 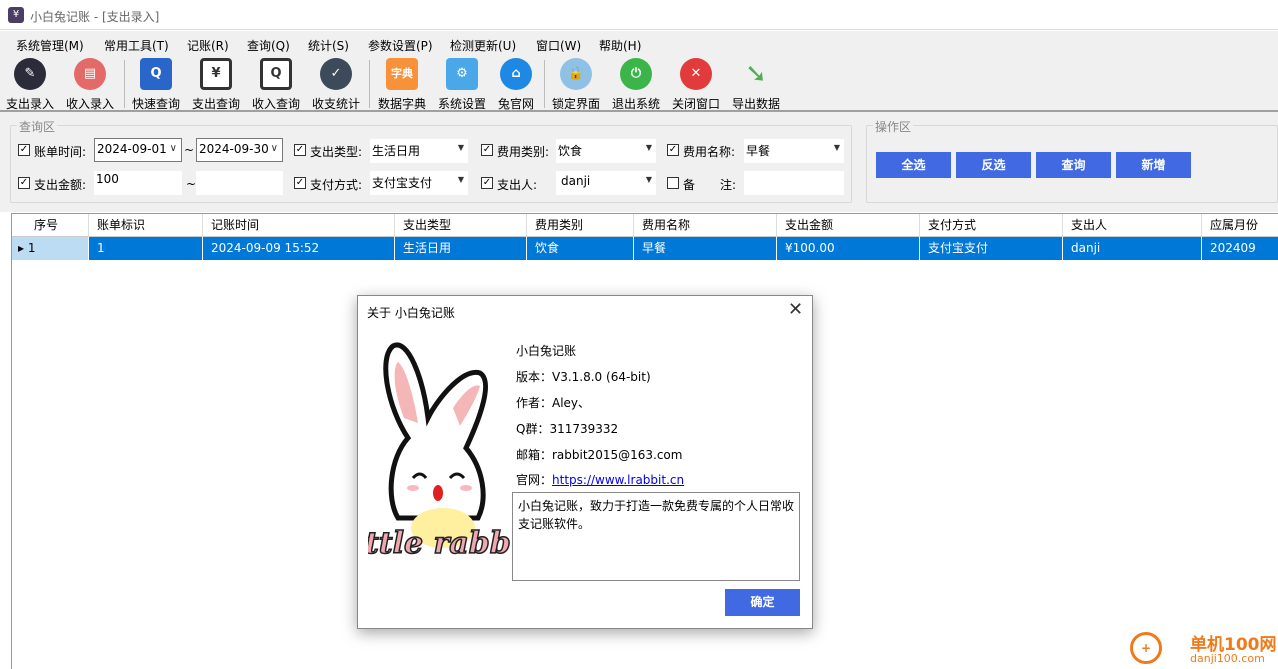 I want to click on toolbar-income-entry-button: ▤ 收入录入, so click(x=90, y=85).